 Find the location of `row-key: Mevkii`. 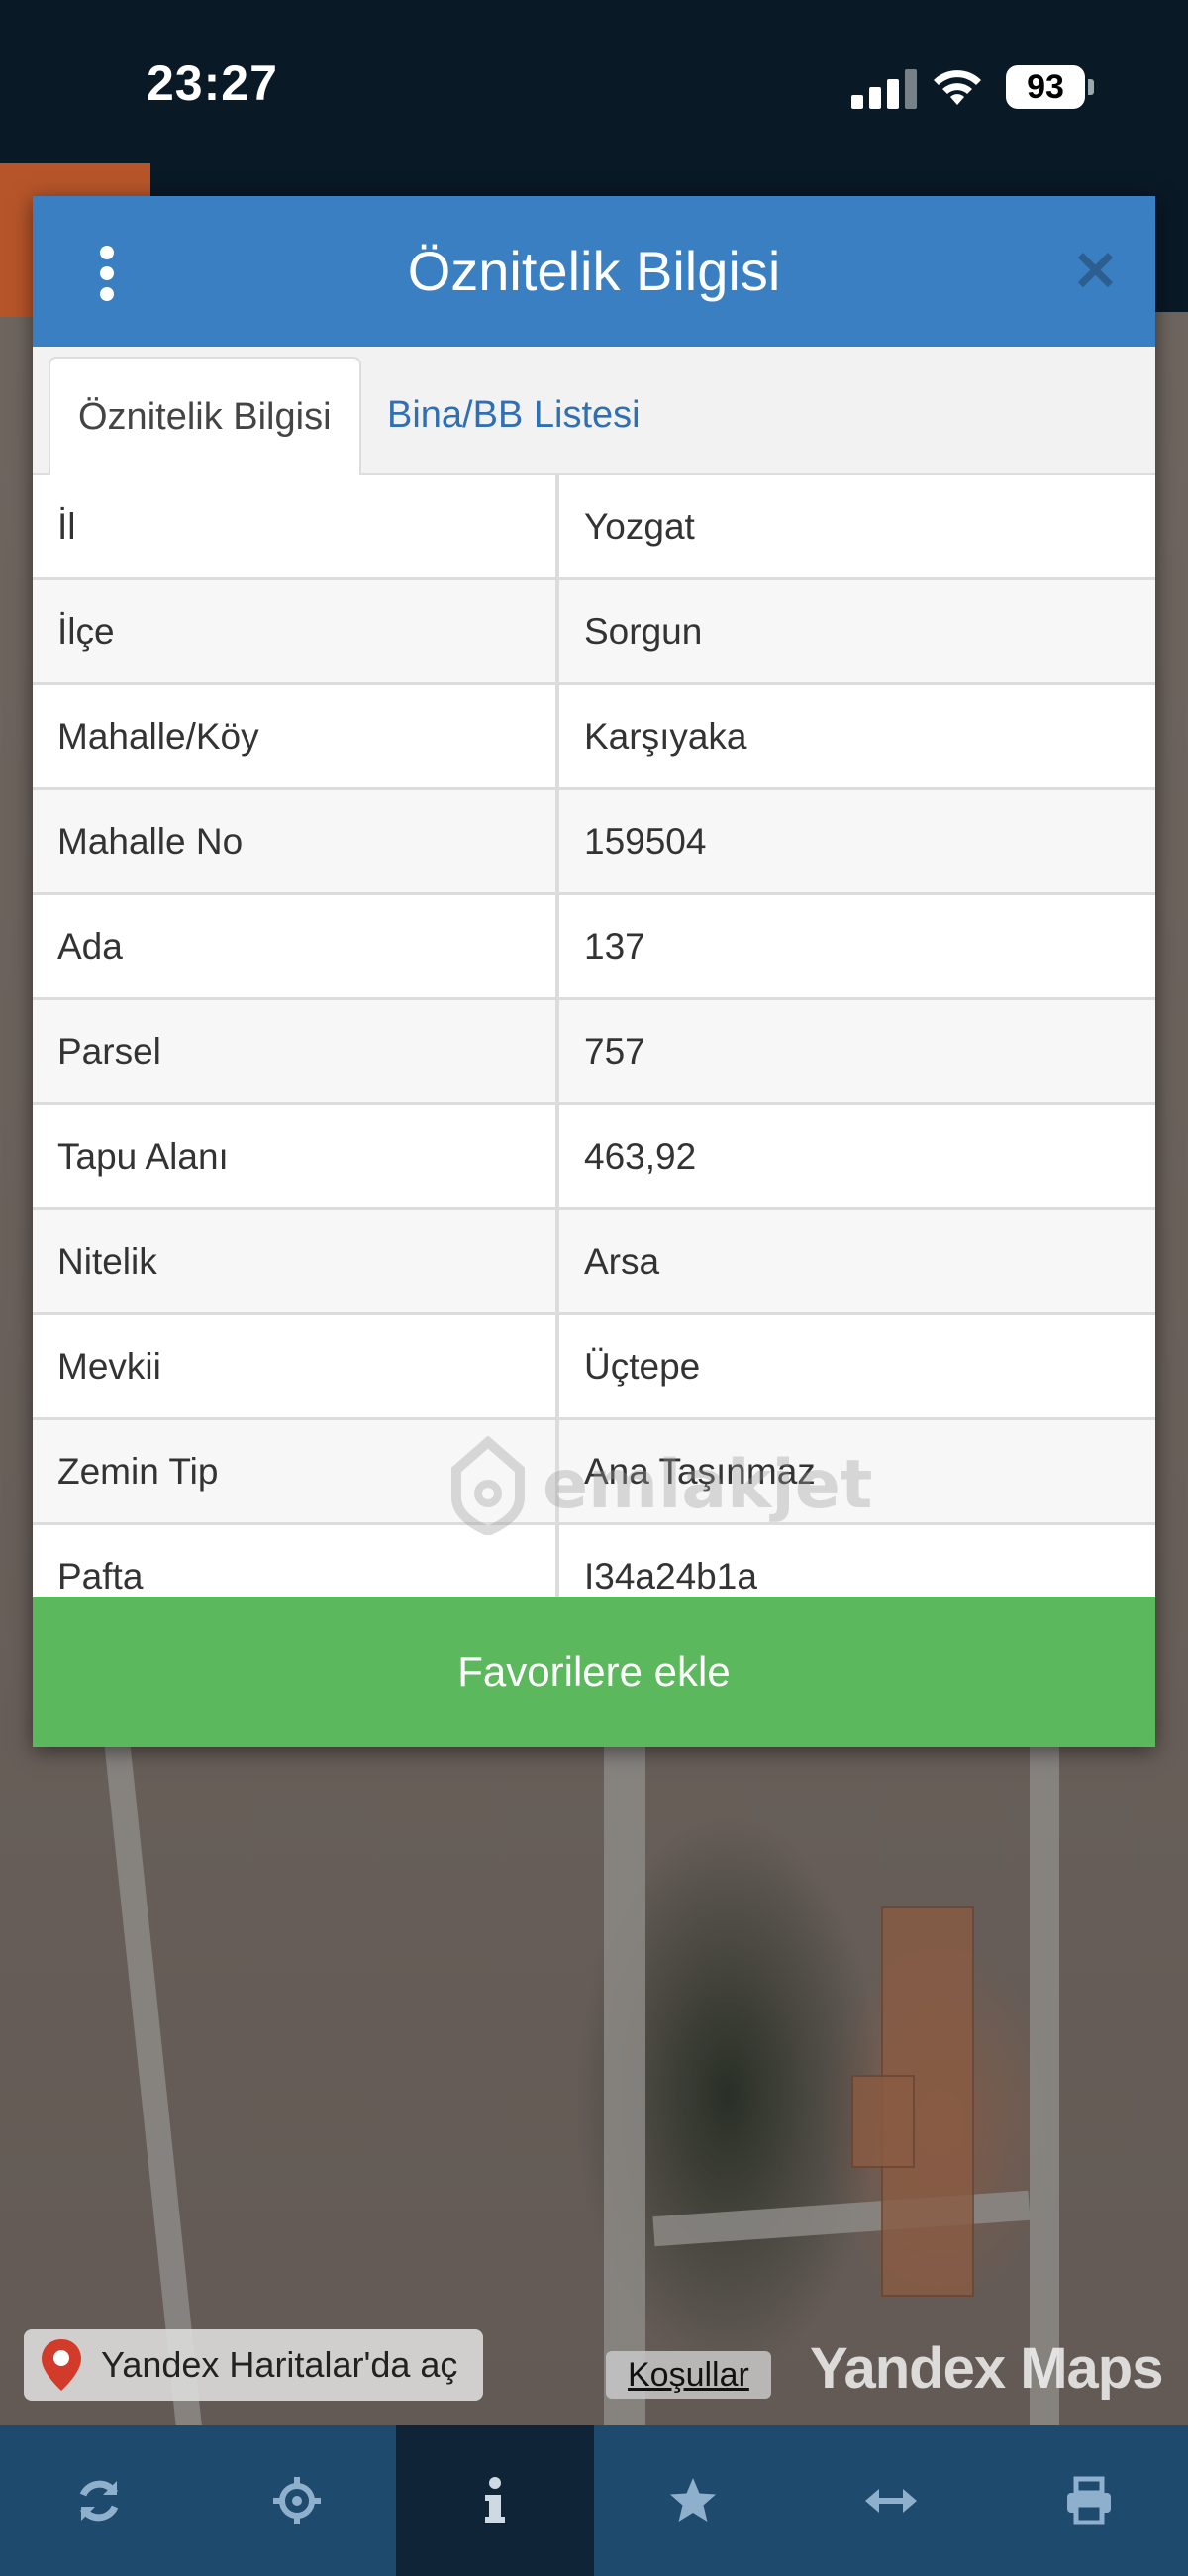

row-key: Mevkii is located at coordinates (296, 1366).